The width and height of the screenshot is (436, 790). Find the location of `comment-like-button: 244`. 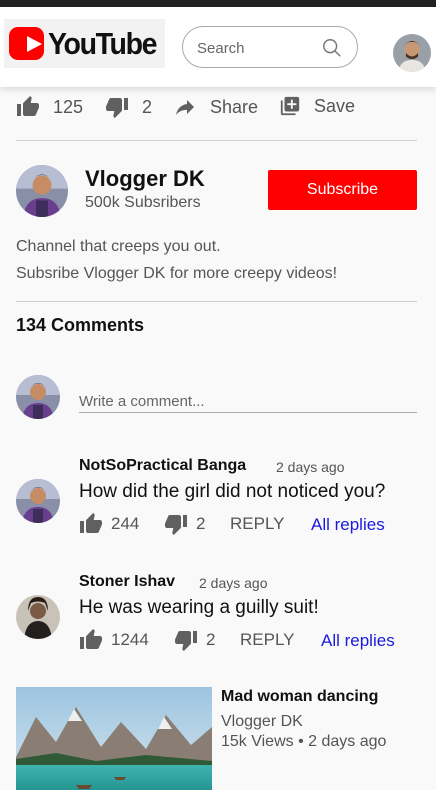

comment-like-button: 244 is located at coordinates (109, 524).